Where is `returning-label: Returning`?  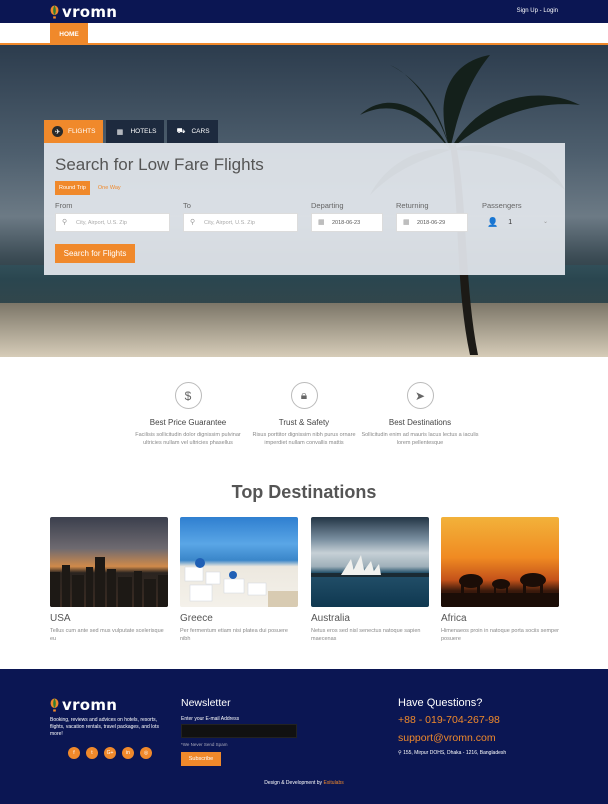
returning-label: Returning is located at coordinates (412, 205).